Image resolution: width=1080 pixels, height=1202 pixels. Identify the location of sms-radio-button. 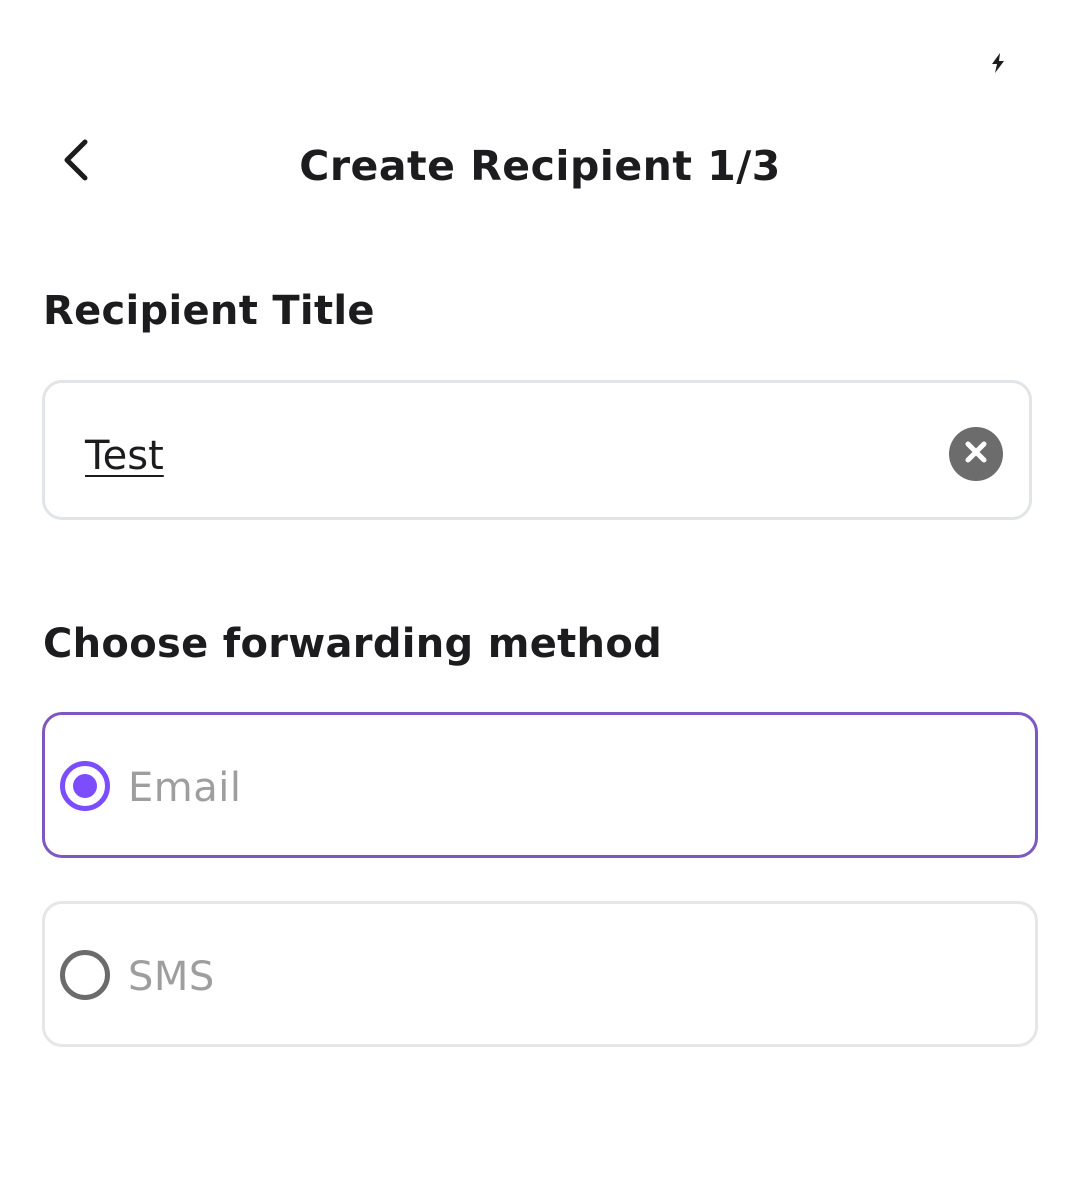
(85, 975).